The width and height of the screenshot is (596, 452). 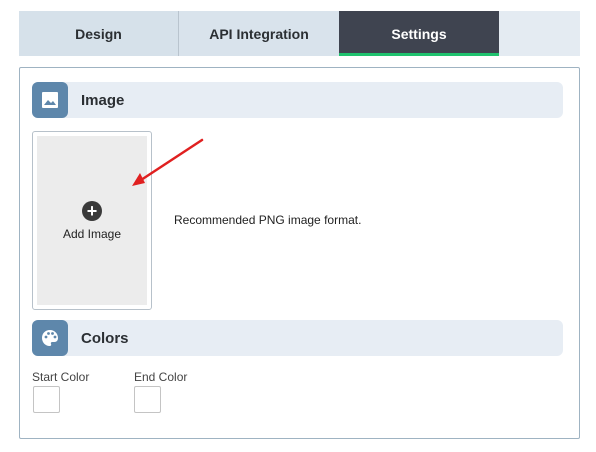 What do you see at coordinates (92, 210) in the screenshot?
I see `plus-circle-icon: +` at bounding box center [92, 210].